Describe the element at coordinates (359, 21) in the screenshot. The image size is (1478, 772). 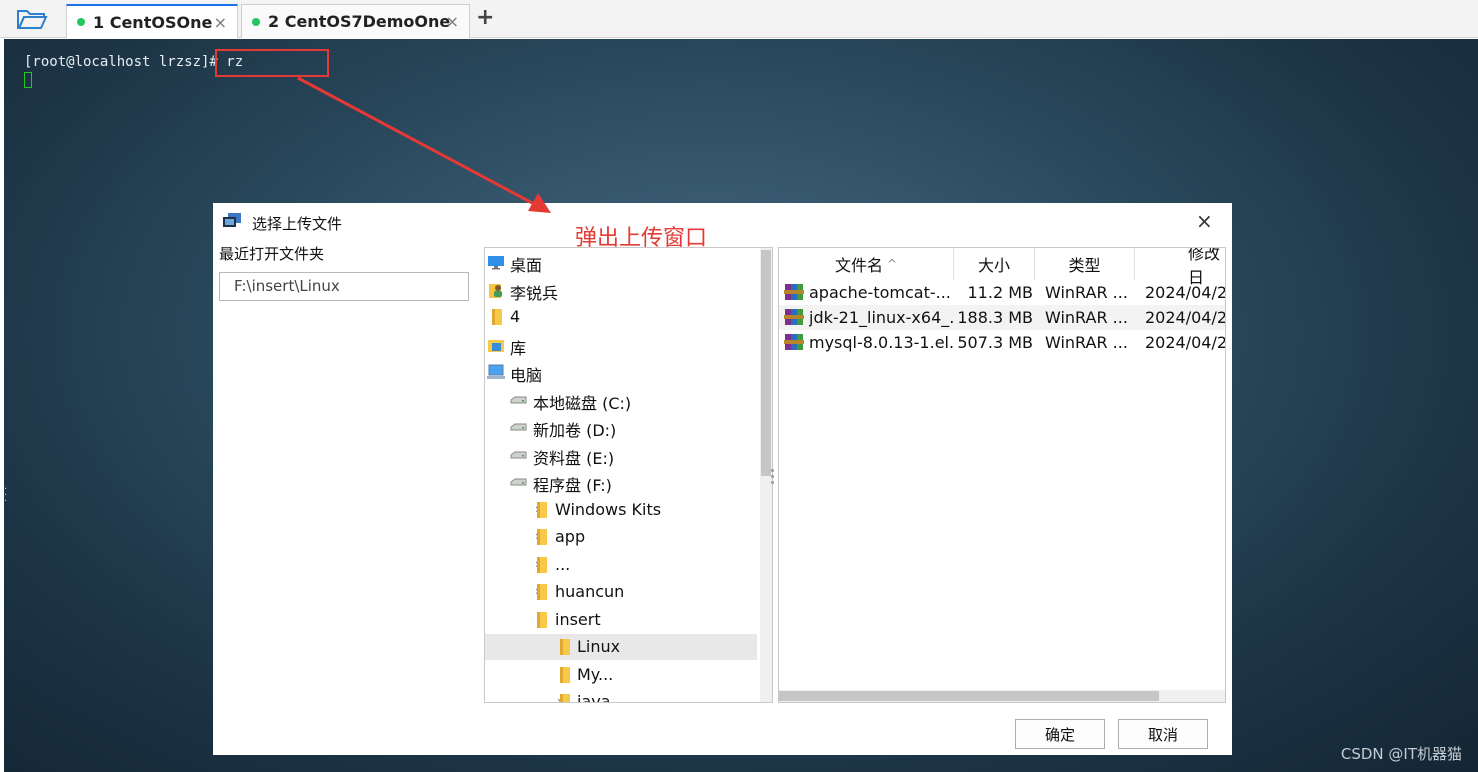
I see `tab-label: 2 CentOS7DemoOne` at that location.